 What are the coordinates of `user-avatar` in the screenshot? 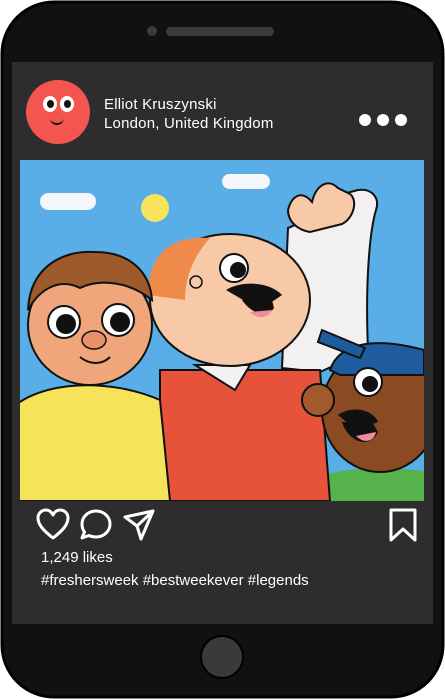 It's located at (58, 112).